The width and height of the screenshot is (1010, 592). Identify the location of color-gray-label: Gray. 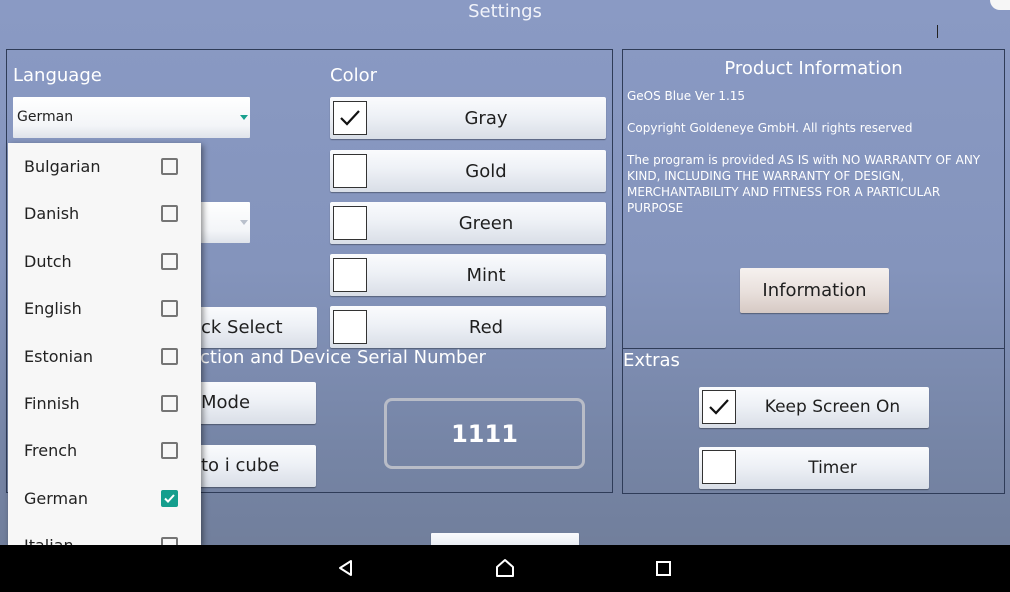
(486, 118).